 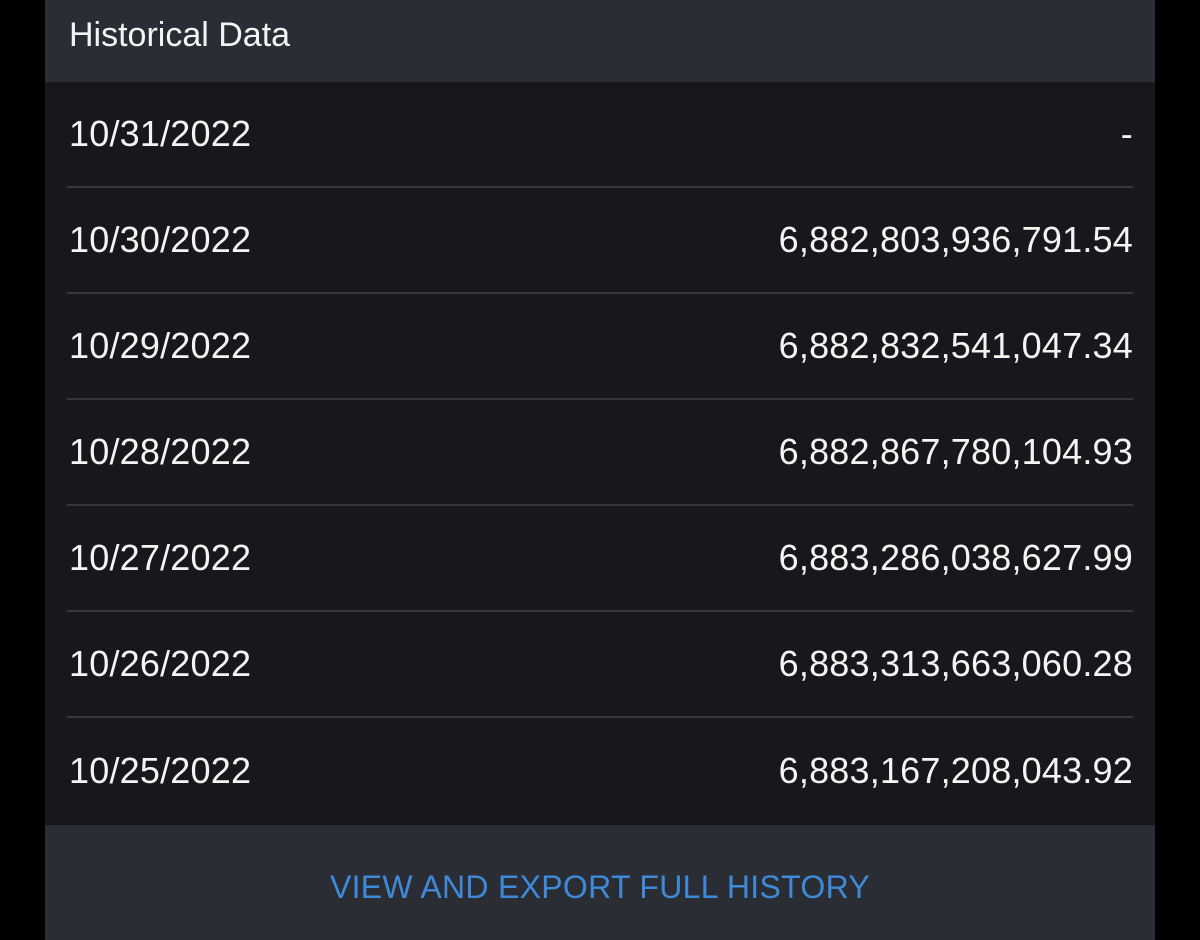 I want to click on list-item: 10/31/2022 -, so click(x=600, y=135).